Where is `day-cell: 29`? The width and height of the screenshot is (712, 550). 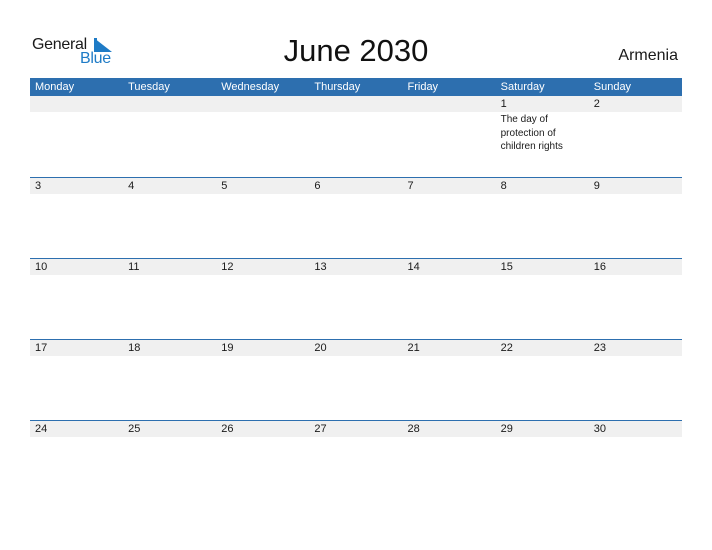
day-cell: 29 is located at coordinates (542, 461).